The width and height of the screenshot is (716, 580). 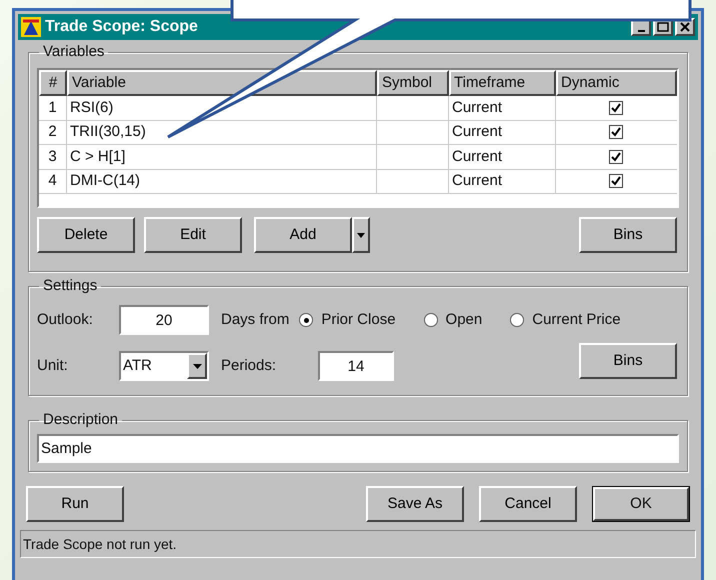 What do you see at coordinates (222, 181) in the screenshot?
I see `table-cell: DMI-C(14)` at bounding box center [222, 181].